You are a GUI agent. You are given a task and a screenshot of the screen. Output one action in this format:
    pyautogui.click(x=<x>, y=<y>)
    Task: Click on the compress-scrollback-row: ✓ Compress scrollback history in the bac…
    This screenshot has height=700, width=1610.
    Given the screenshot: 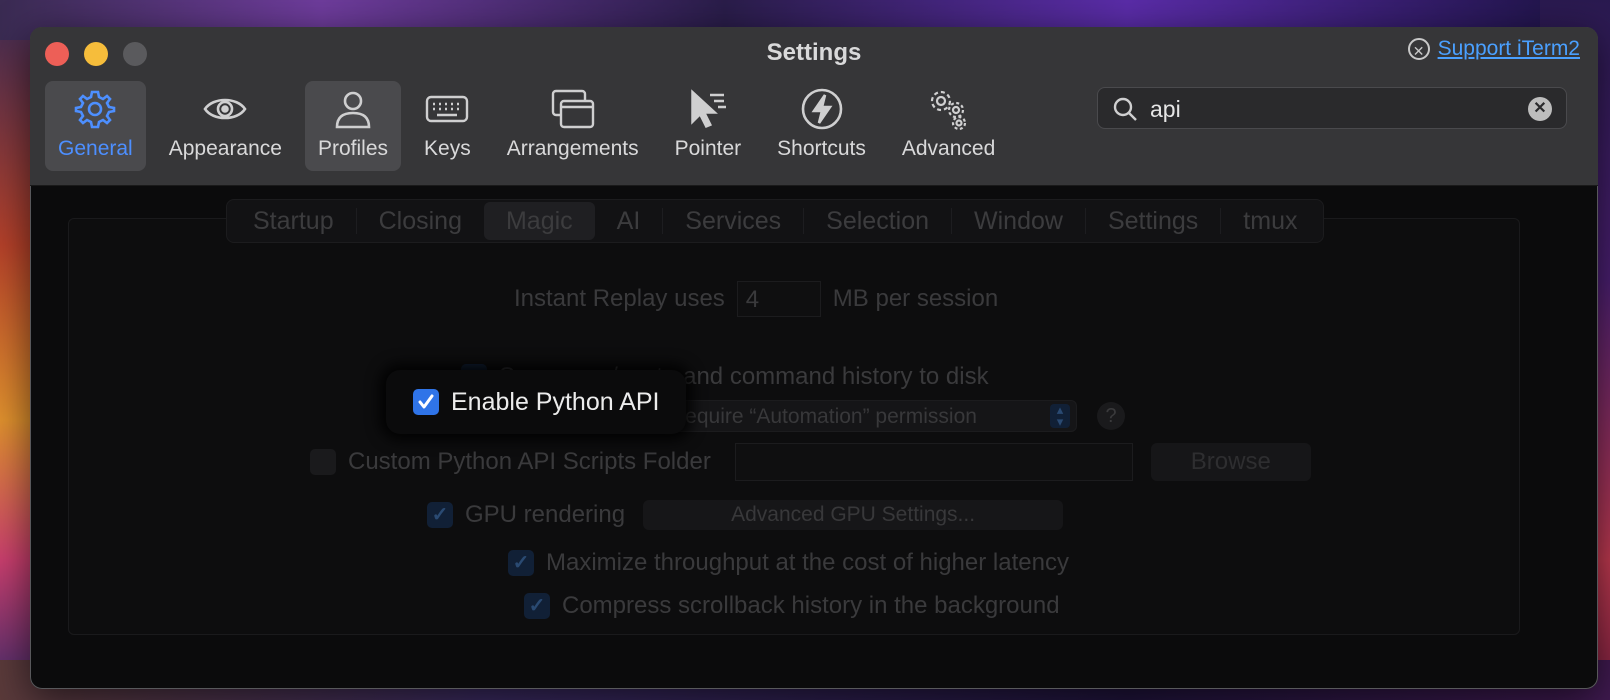 What is the action you would take?
    pyautogui.click(x=792, y=606)
    